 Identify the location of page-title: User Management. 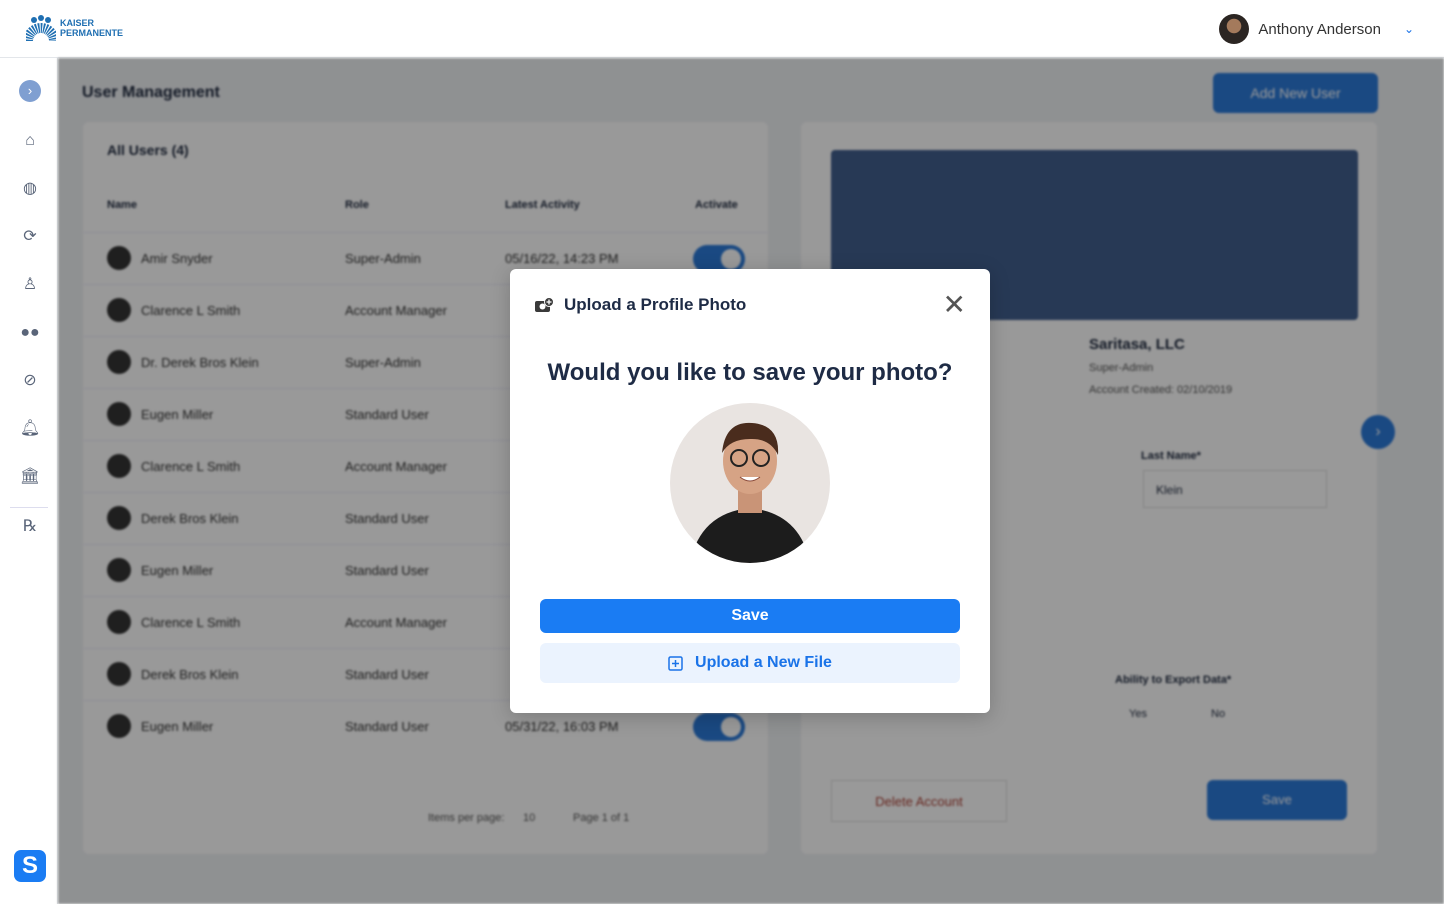
(151, 92).